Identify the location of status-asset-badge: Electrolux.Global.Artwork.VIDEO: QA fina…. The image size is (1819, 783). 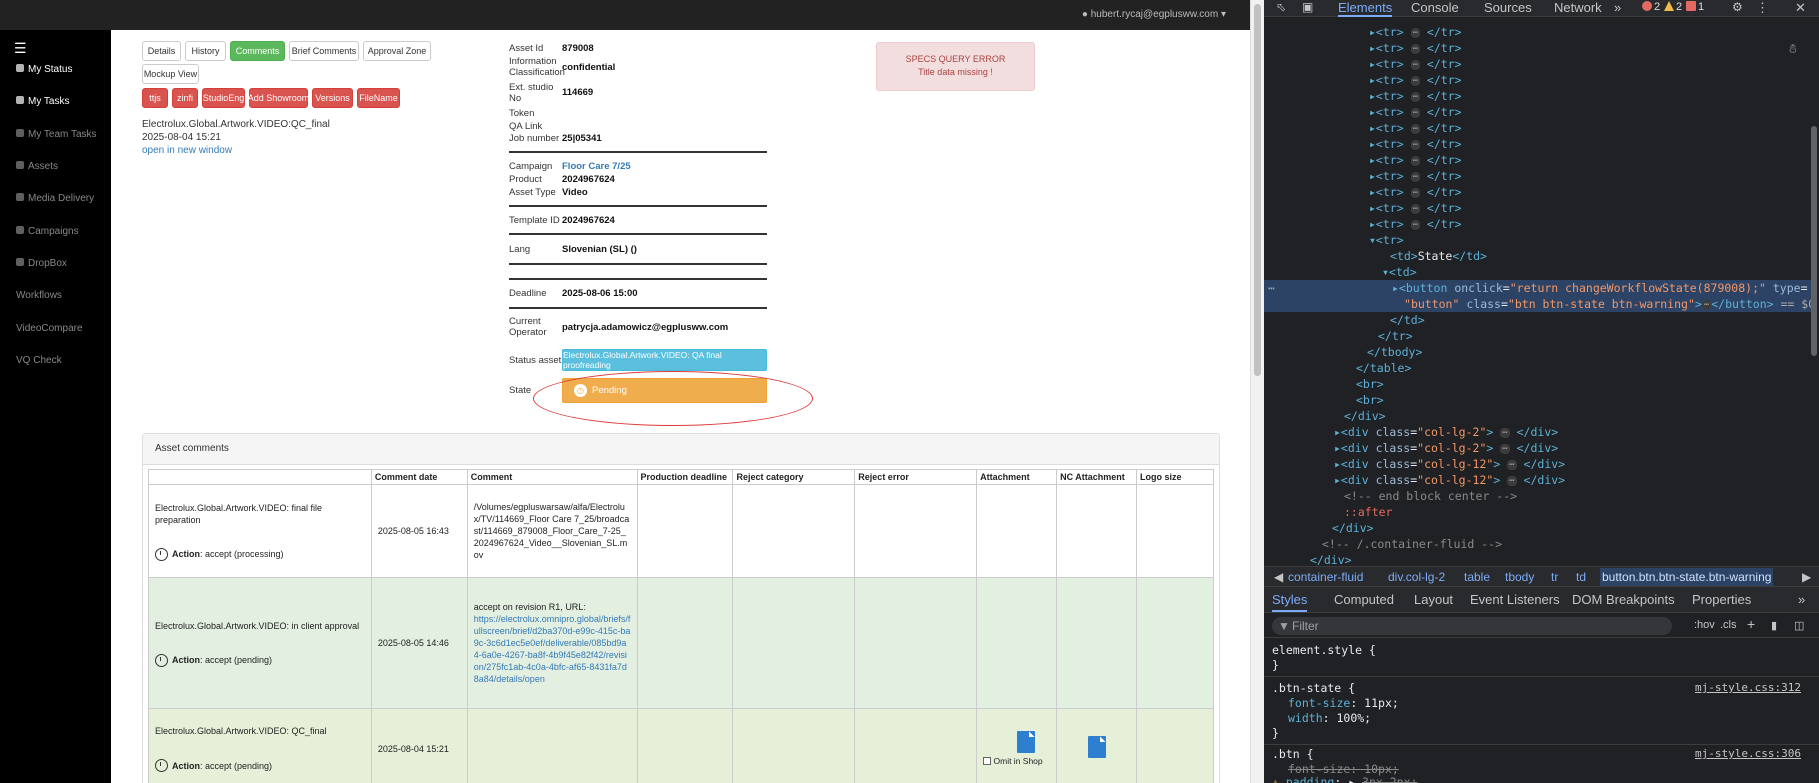
(664, 360).